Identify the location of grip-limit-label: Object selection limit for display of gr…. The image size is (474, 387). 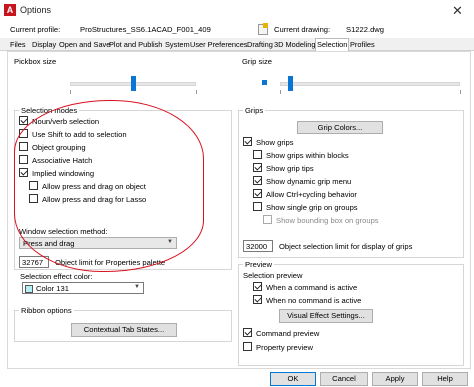
(346, 246).